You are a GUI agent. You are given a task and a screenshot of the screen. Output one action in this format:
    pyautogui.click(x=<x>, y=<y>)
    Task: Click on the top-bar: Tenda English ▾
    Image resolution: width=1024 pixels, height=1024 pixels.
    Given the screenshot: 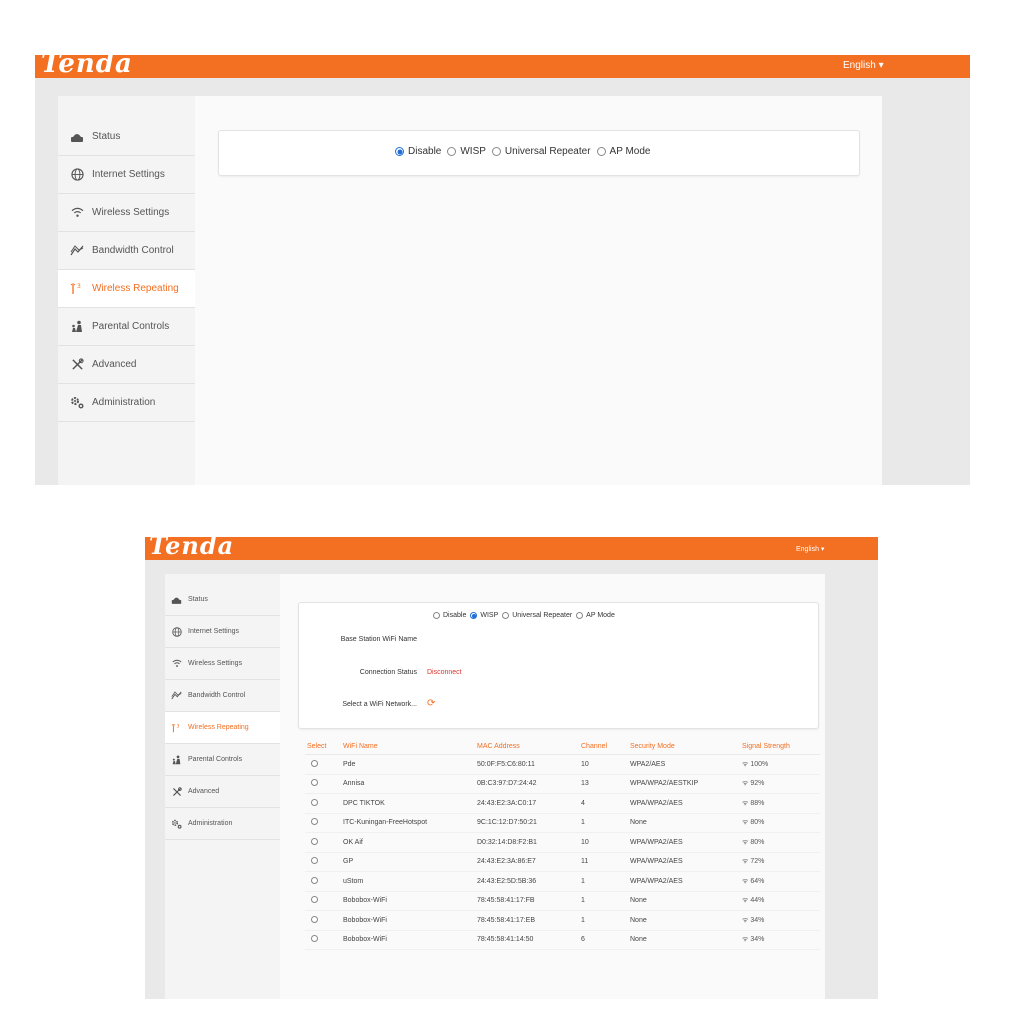 What is the action you would take?
    pyautogui.click(x=511, y=548)
    